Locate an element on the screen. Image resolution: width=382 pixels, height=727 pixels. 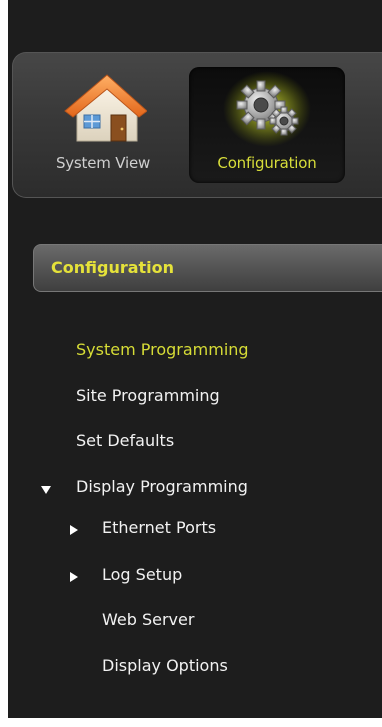
system-view-label: System View is located at coordinates (103, 163).